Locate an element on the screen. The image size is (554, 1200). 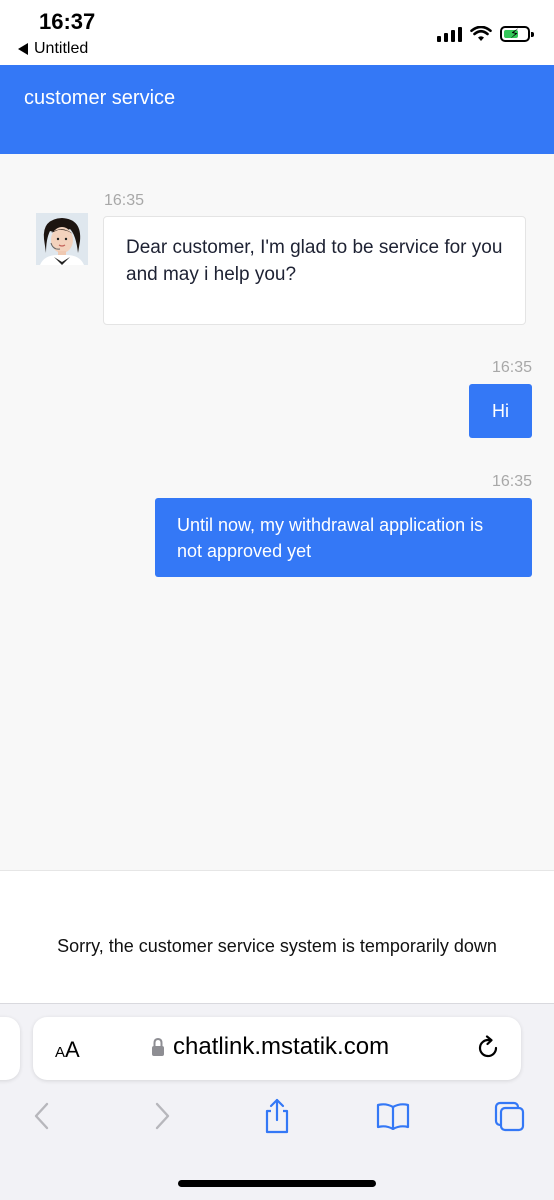
battery-charging-icon: ⚡ is located at coordinates (517, 34).